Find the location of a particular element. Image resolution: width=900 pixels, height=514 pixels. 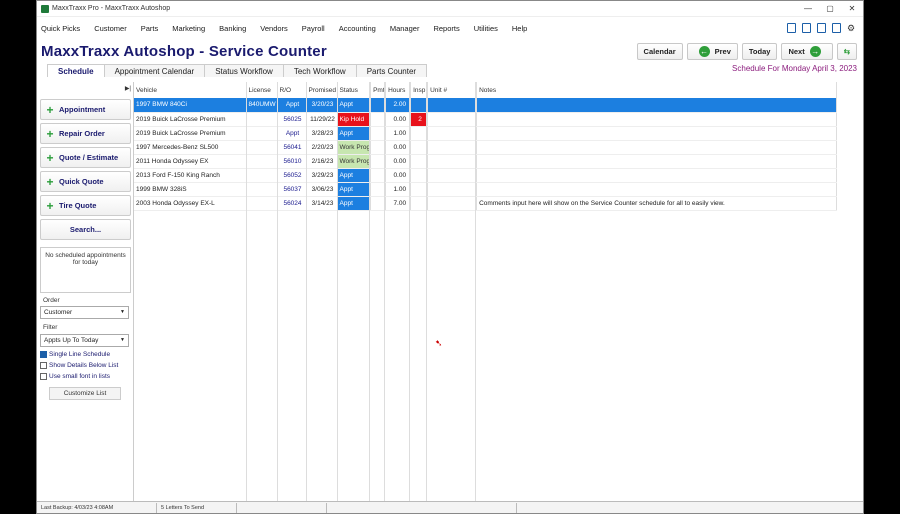

filter-select: Appts Up To Today ▼ is located at coordinates (84, 340).